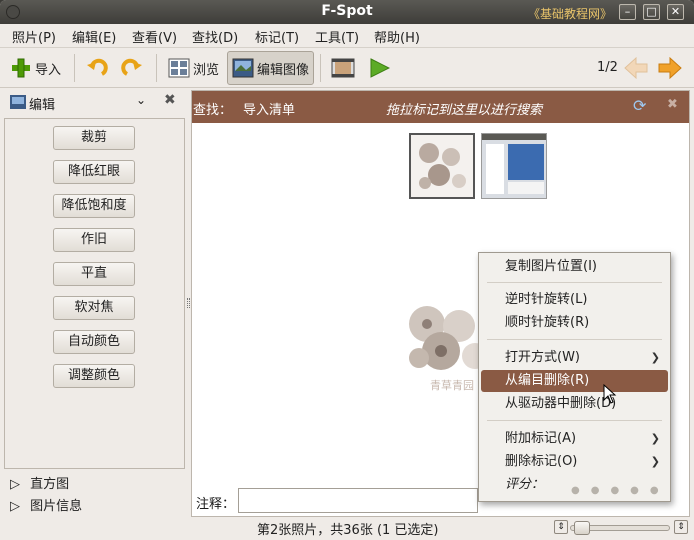 The height and width of the screenshot is (540, 694). I want to click on crop-button: 裁剪, so click(94, 138).